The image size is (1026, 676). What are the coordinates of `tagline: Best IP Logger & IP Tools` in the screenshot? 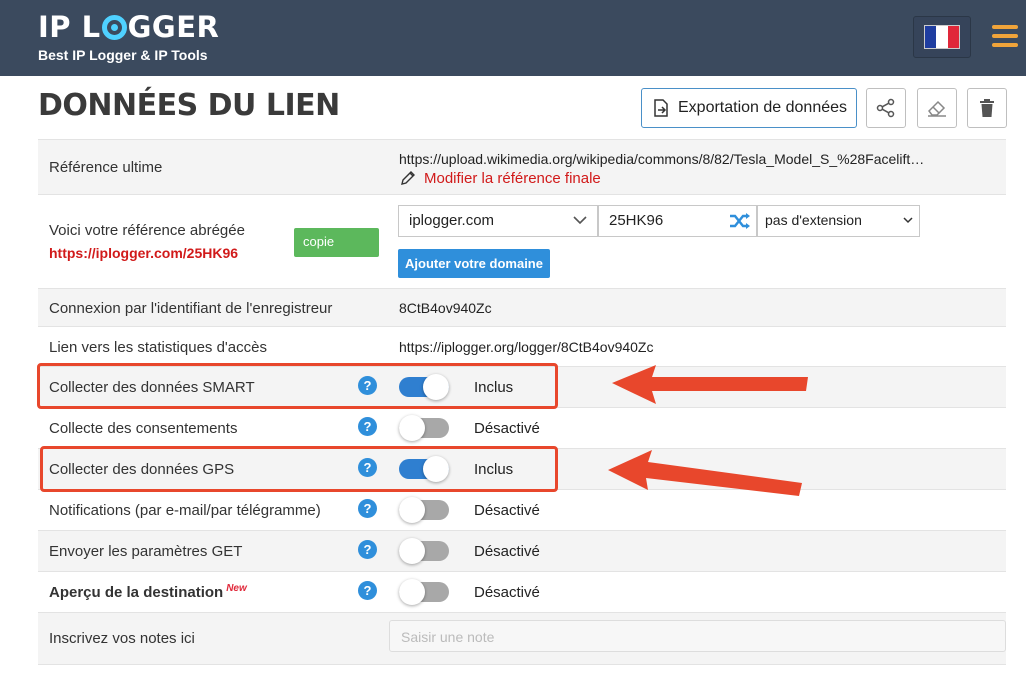 It's located at (123, 55).